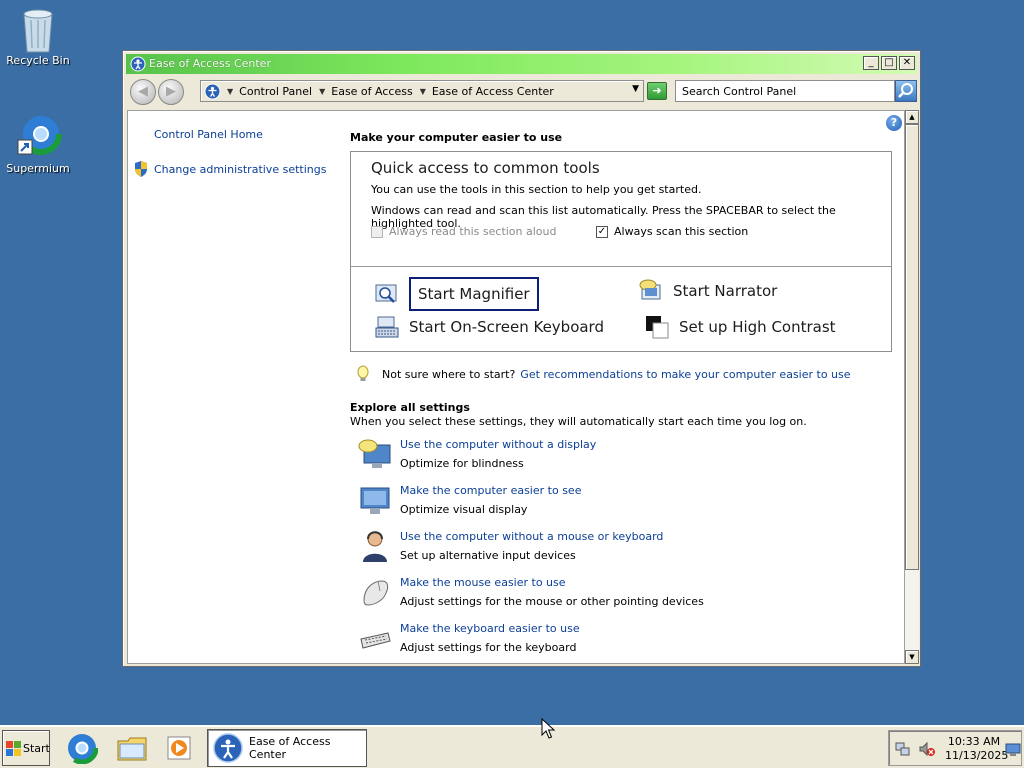 The height and width of the screenshot is (768, 1024). Describe the element at coordinates (38, 168) in the screenshot. I see `desktop-icon-label: Supermium` at that location.